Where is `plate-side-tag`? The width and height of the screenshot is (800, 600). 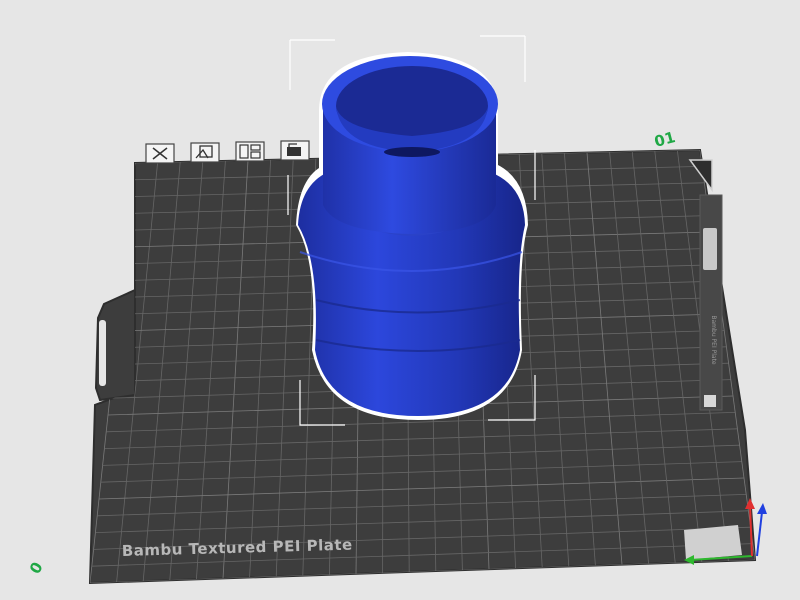
plate-side-tag is located at coordinates (710, 249).